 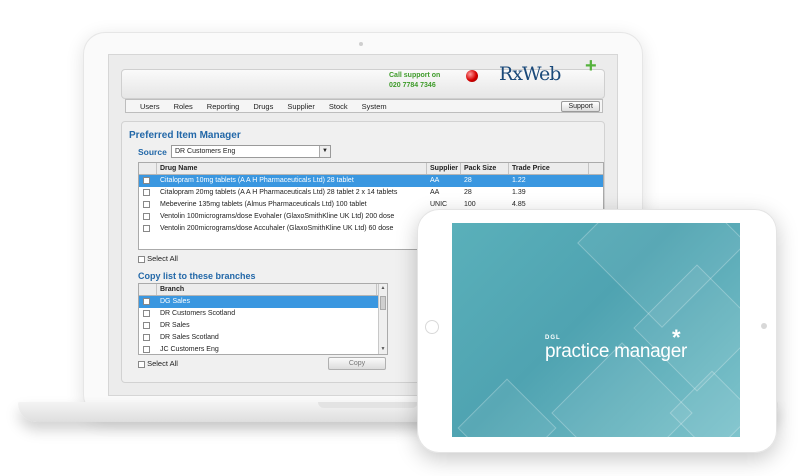 I want to click on copy-button: Copy, so click(x=357, y=363).